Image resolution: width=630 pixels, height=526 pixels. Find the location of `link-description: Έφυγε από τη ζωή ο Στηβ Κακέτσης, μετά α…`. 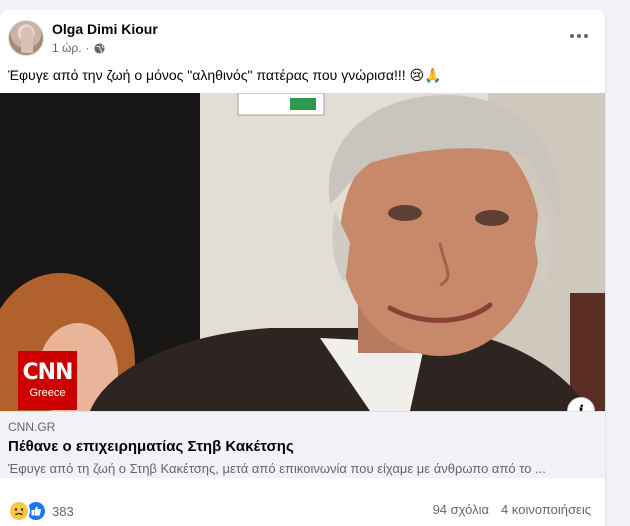

link-description: Έφυγε από τη ζωή ο Στηβ Κακέτσης, μετά α… is located at coordinates (277, 468).